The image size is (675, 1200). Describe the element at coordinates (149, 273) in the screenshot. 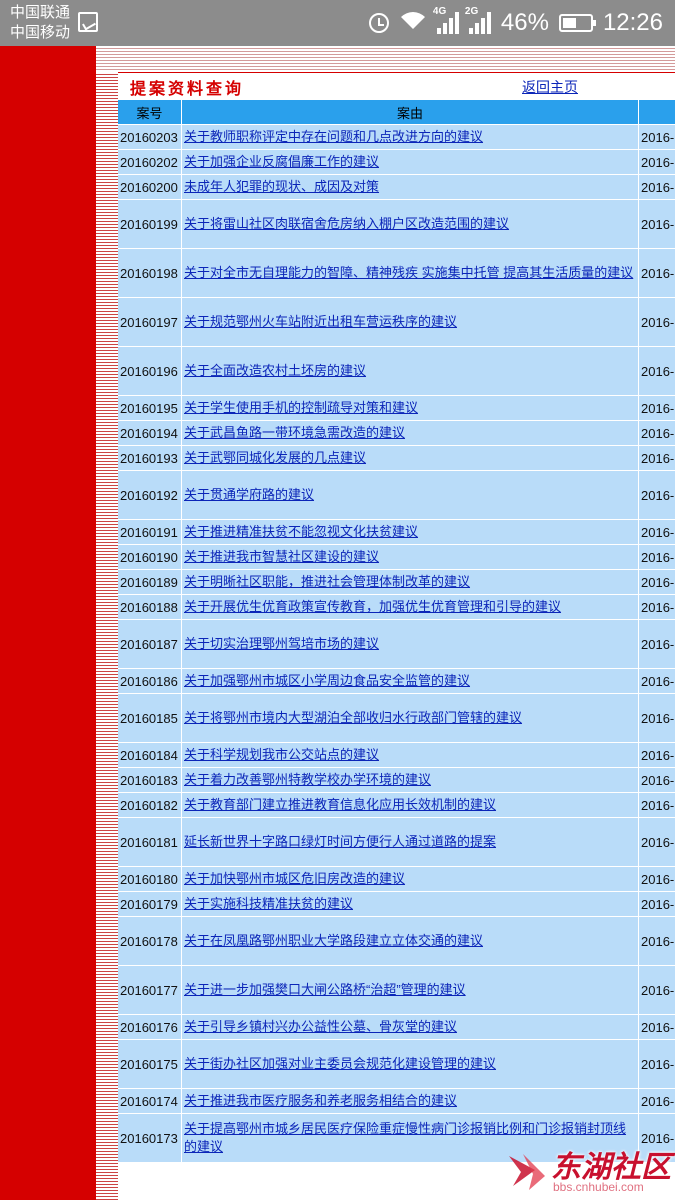

I see `case-number: 20160198` at that location.